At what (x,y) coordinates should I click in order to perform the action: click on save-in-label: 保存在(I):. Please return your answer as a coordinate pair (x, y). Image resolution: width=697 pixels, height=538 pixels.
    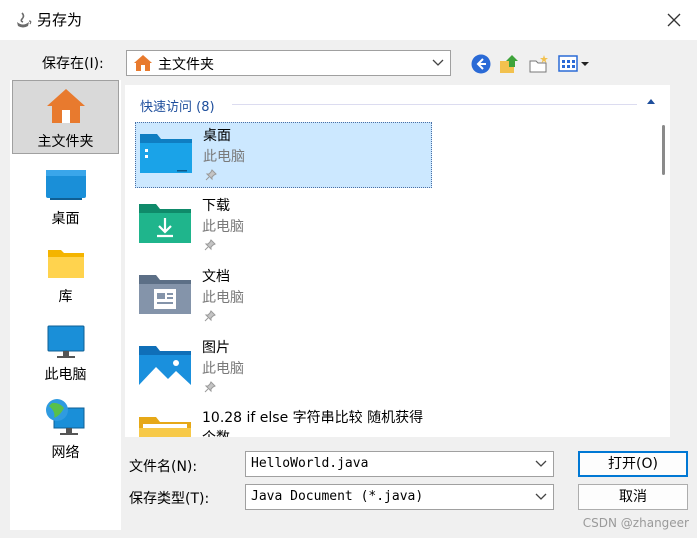
    Looking at the image, I should click on (73, 64).